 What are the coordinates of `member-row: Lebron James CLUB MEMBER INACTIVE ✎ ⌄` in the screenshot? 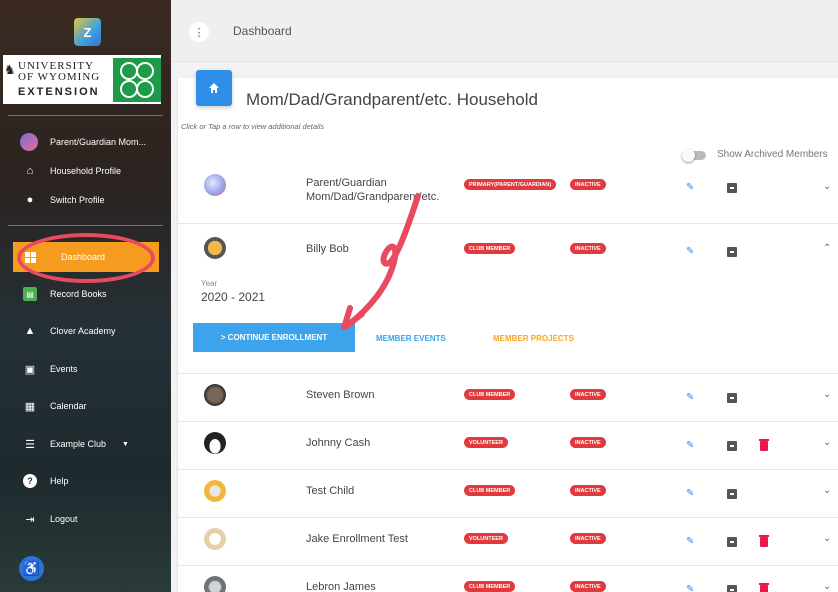 It's located at (508, 579).